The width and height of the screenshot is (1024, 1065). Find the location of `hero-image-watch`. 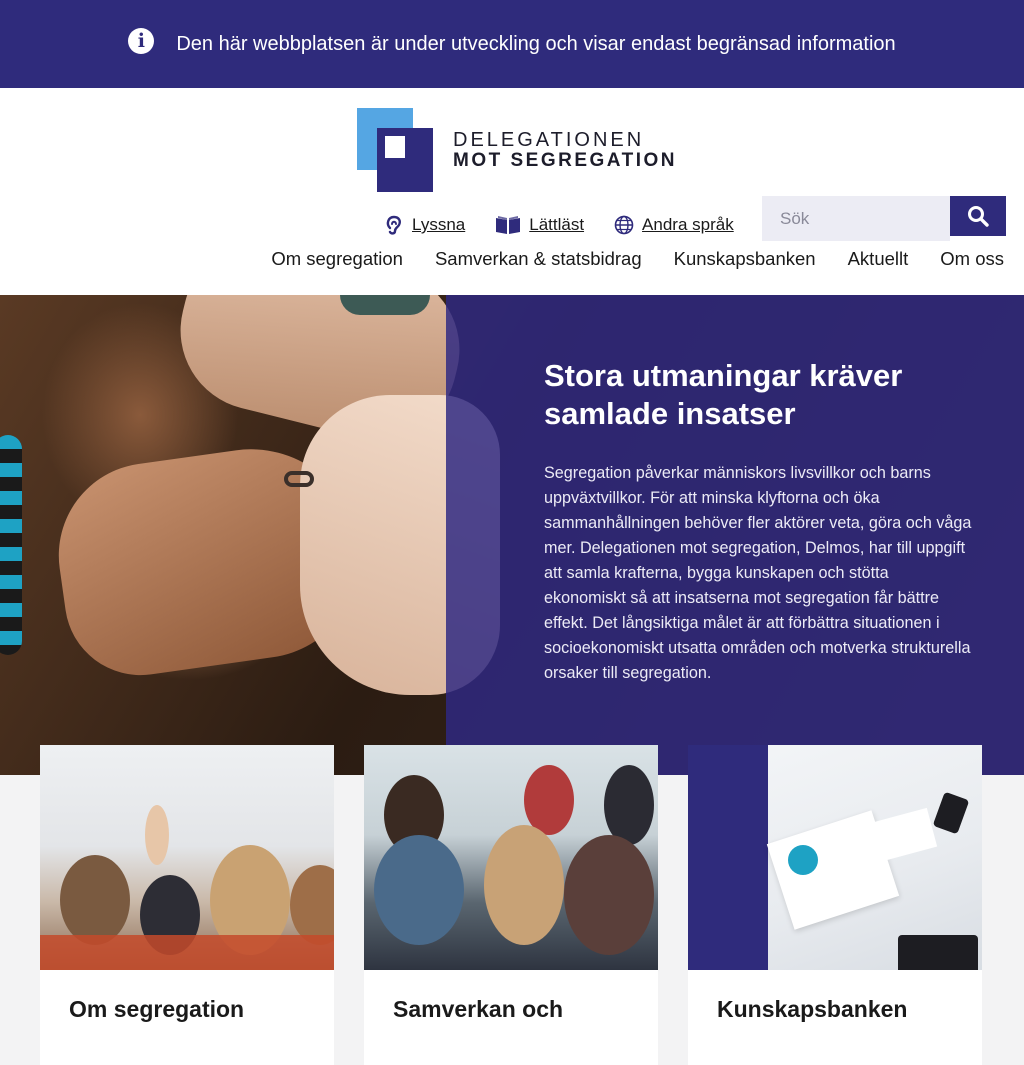

hero-image-watch is located at coordinates (385, 305).